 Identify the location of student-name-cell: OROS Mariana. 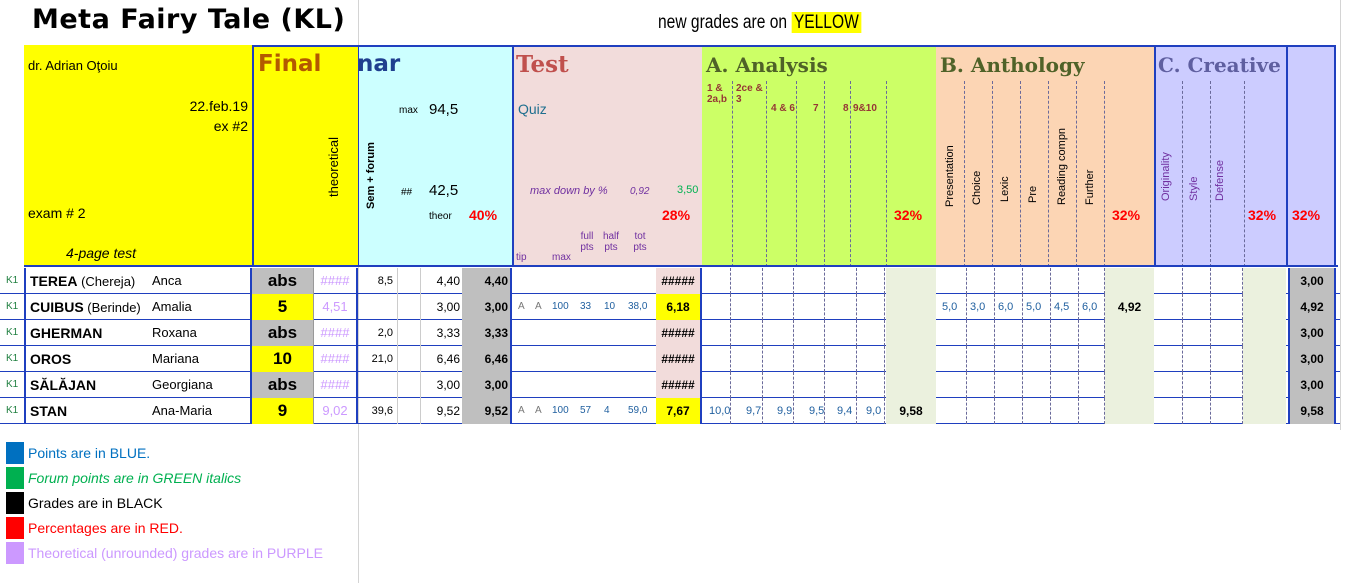
(138, 359).